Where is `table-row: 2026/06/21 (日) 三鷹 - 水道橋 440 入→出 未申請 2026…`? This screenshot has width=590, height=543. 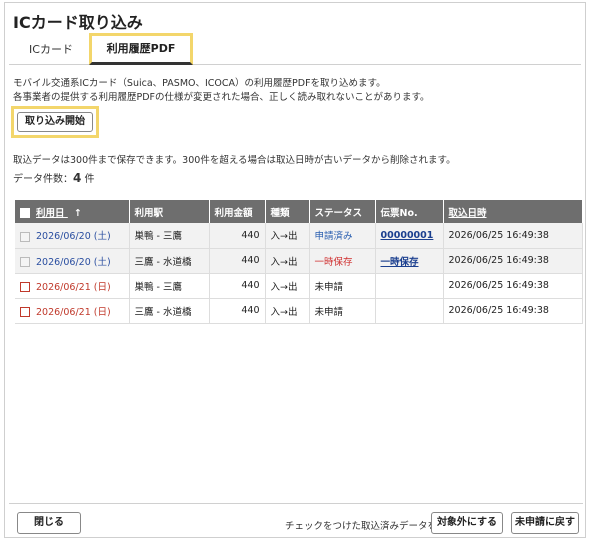 table-row: 2026/06/21 (日) 三鷹 - 水道橋 440 入→出 未申請 2026… is located at coordinates (299, 311).